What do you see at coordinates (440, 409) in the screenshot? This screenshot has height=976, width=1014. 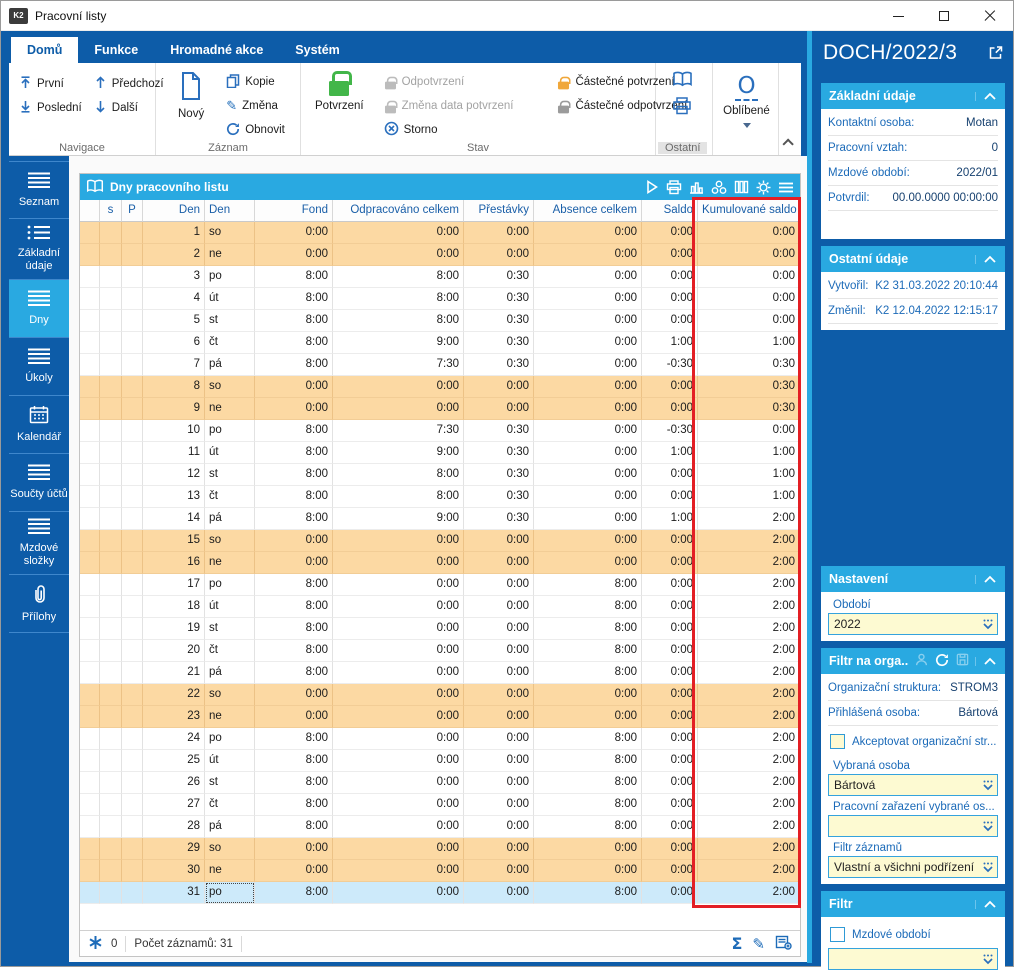 I see `table-row-9: 9 ne 0:00 0:00 0:00 0:00 0:00 0:30` at bounding box center [440, 409].